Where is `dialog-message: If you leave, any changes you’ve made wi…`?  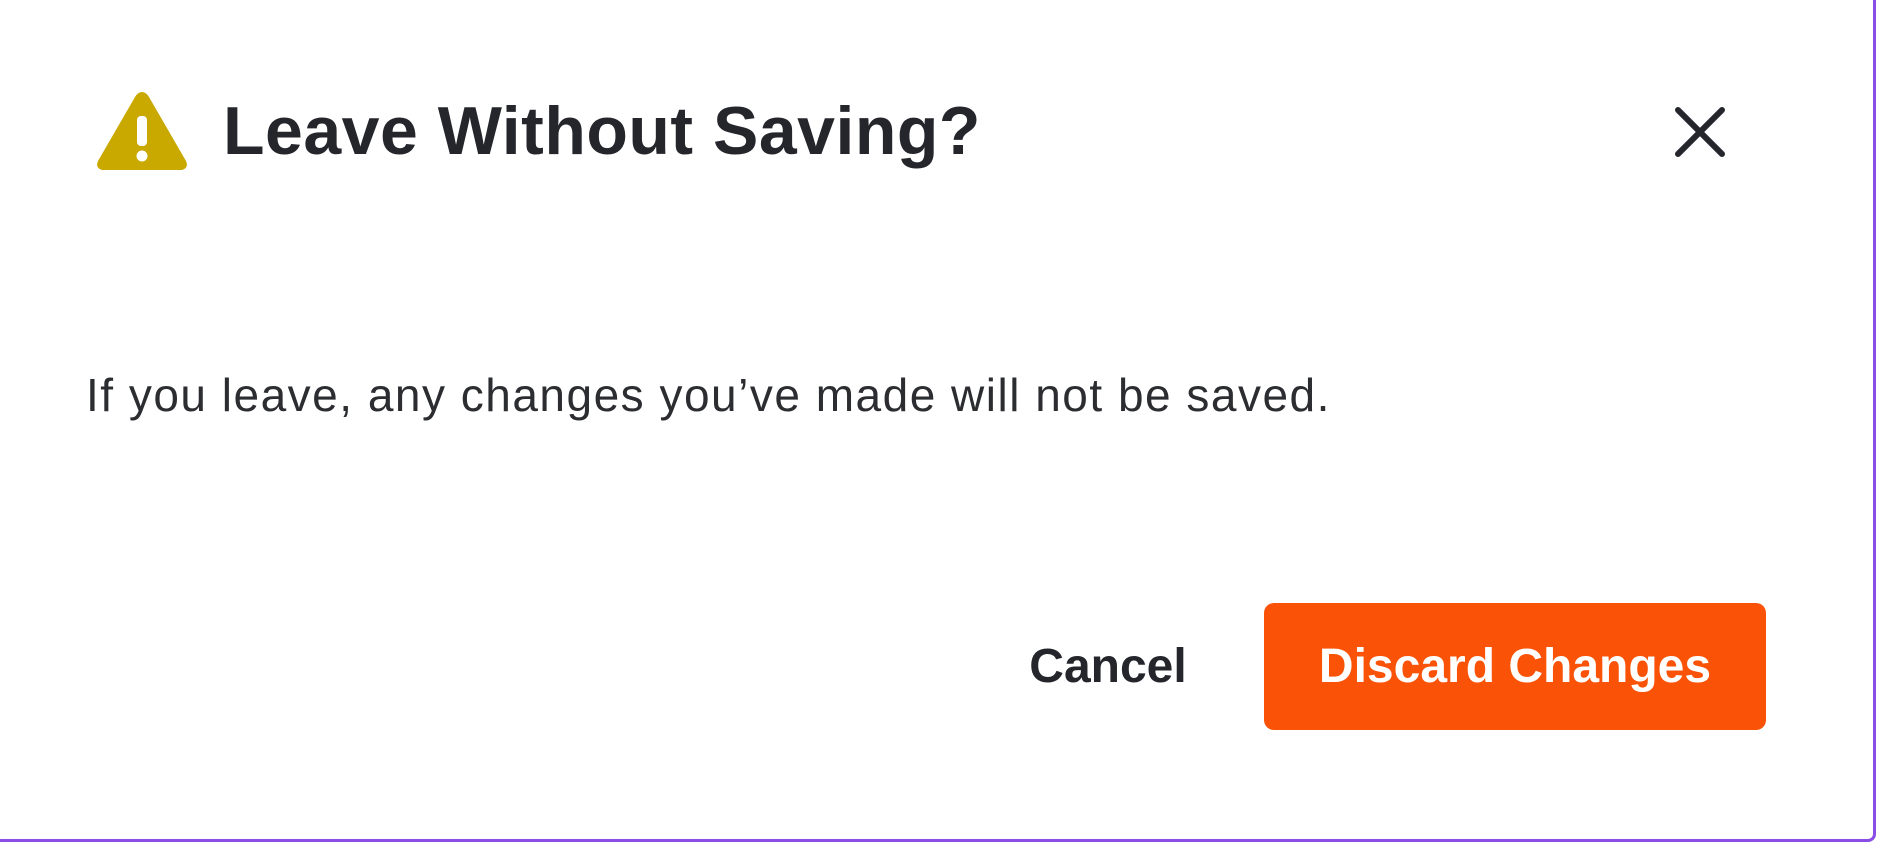
dialog-message: If you leave, any changes you’ve made wi… is located at coordinates (708, 395).